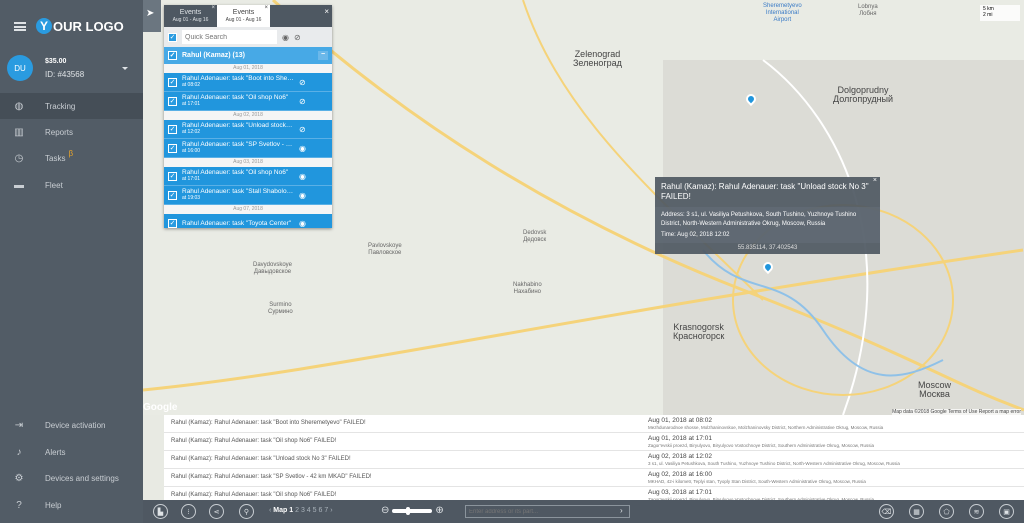 The image size is (1024, 523). What do you see at coordinates (280, 308) in the screenshot?
I see `map-label: Surmino Сурмино` at bounding box center [280, 308].